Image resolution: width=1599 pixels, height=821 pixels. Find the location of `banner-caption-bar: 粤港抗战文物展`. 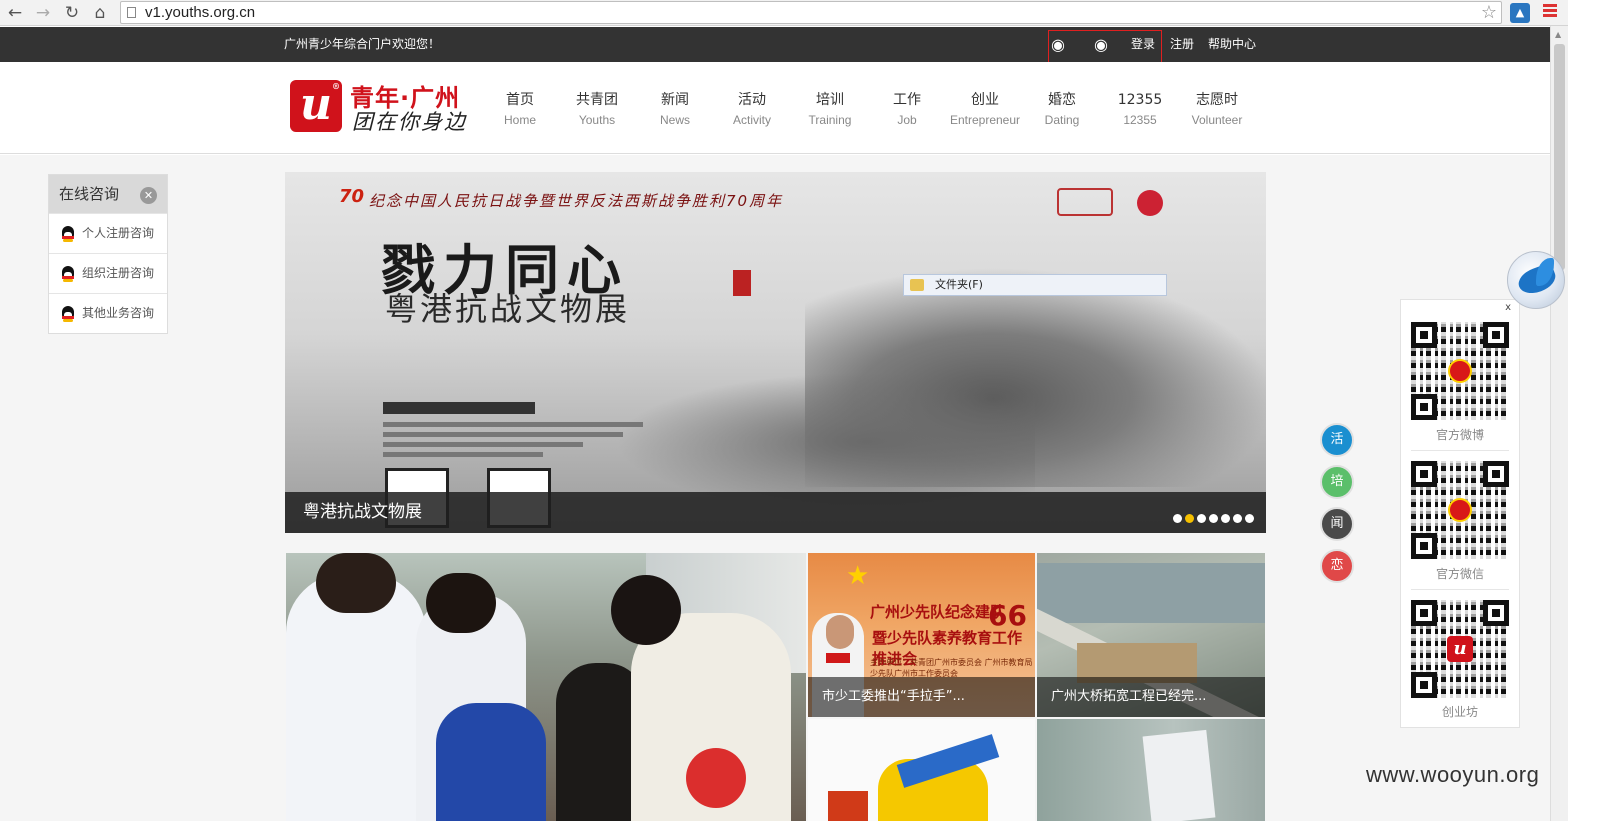

banner-caption-bar: 粤港抗战文物展 is located at coordinates (775, 512).